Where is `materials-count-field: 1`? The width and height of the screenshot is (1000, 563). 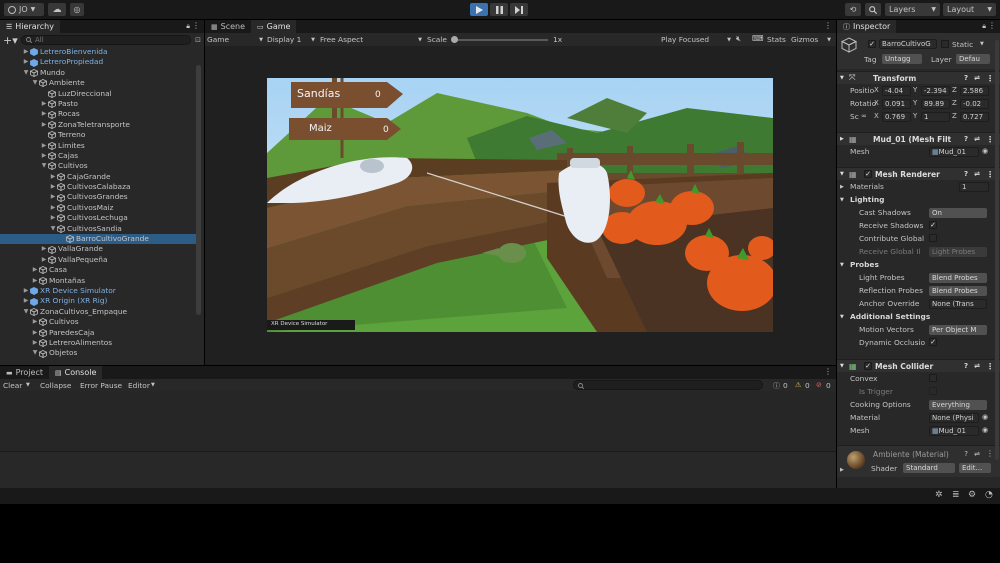 materials-count-field: 1 is located at coordinates (974, 187).